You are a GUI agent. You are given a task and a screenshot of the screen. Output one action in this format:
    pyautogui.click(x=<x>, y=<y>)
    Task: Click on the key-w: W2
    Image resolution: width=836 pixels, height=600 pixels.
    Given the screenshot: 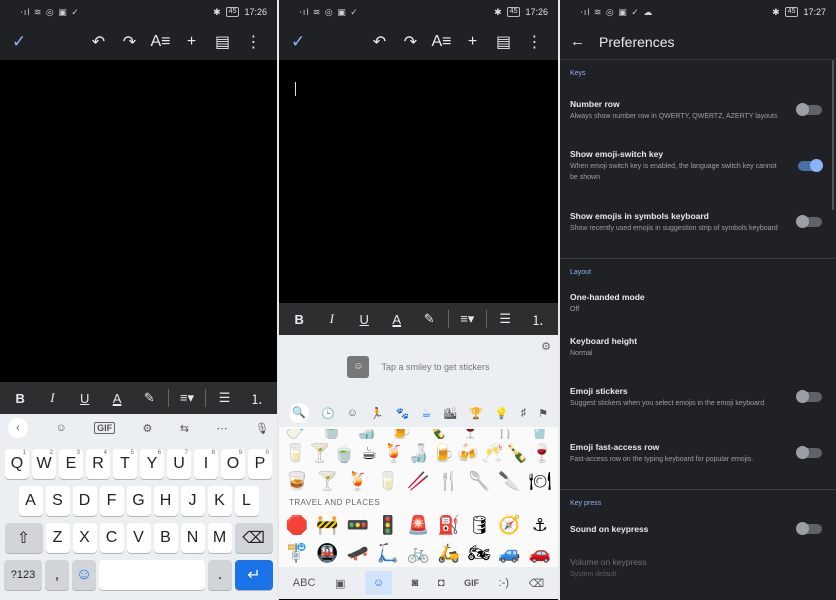 What is the action you would take?
    pyautogui.click(x=44, y=464)
    